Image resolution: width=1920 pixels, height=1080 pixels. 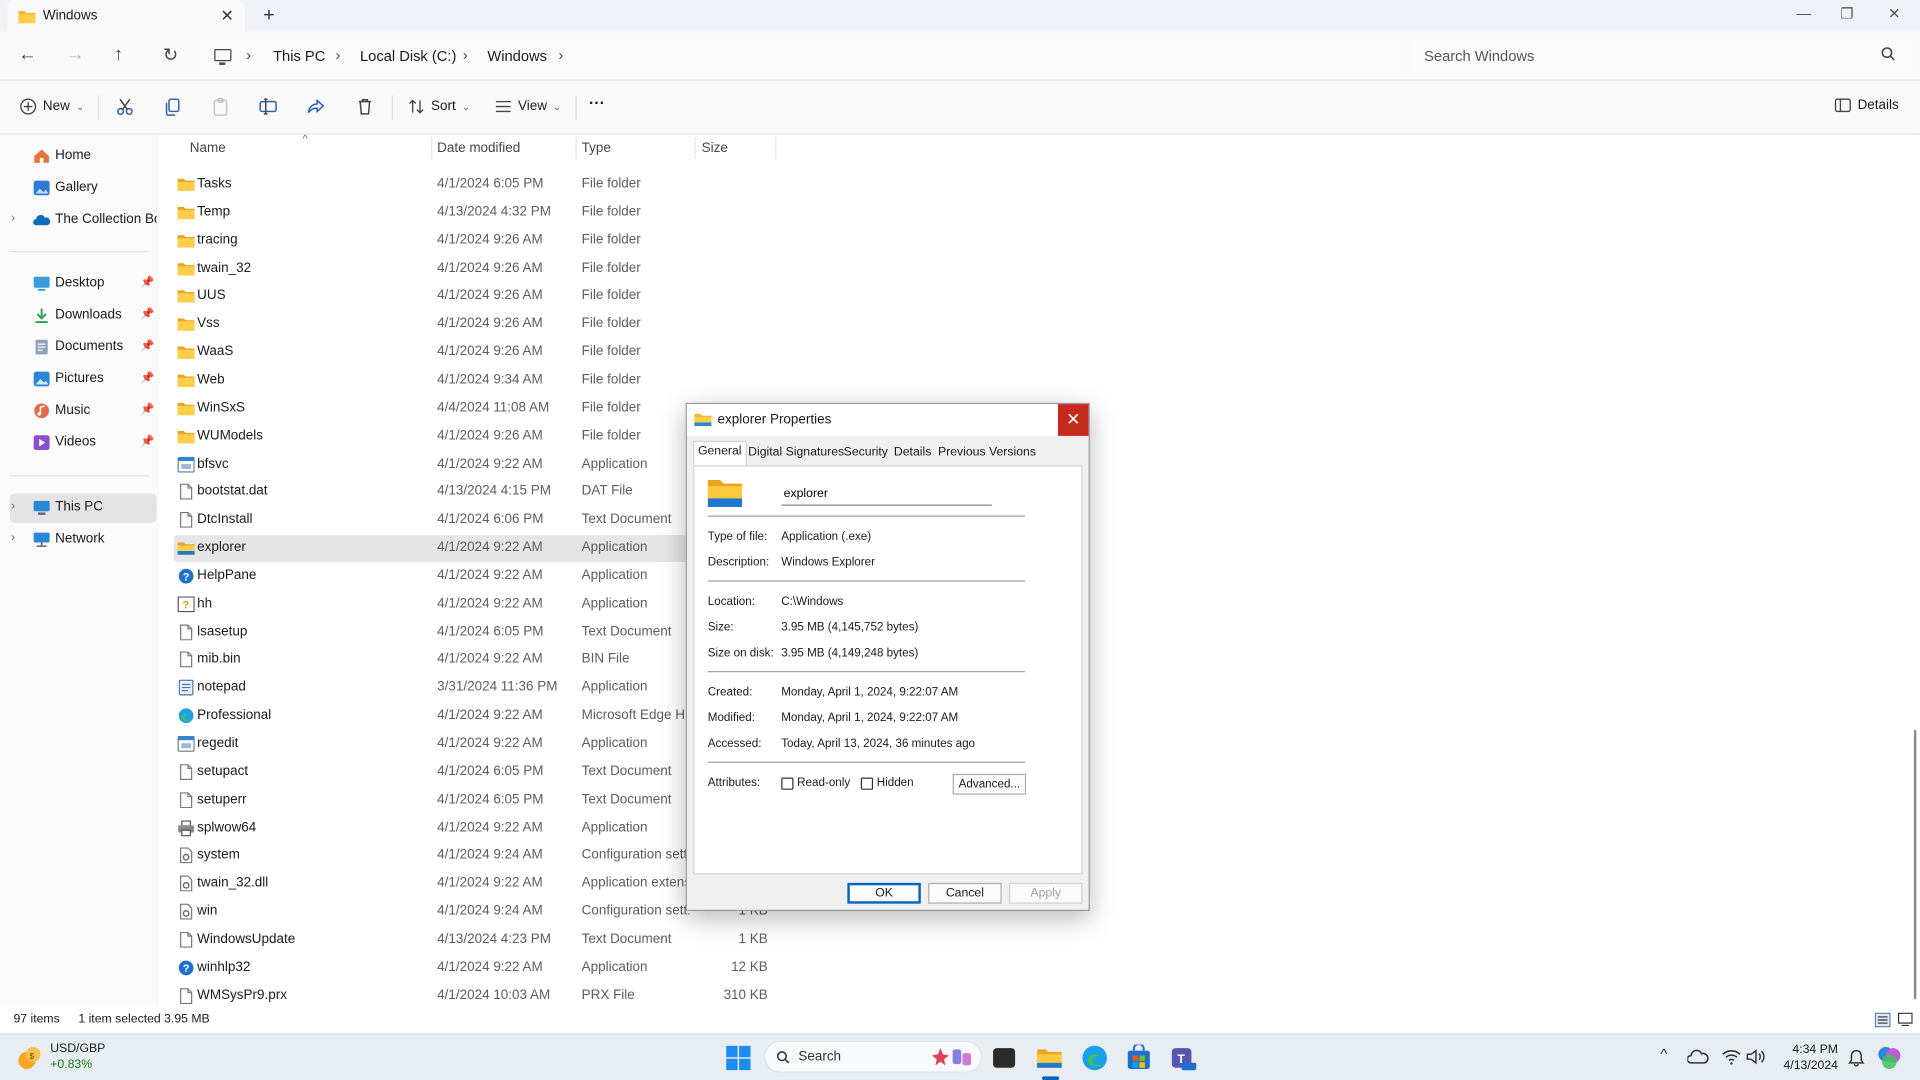 What do you see at coordinates (715, 148) in the screenshot?
I see `column-header-size: Size` at bounding box center [715, 148].